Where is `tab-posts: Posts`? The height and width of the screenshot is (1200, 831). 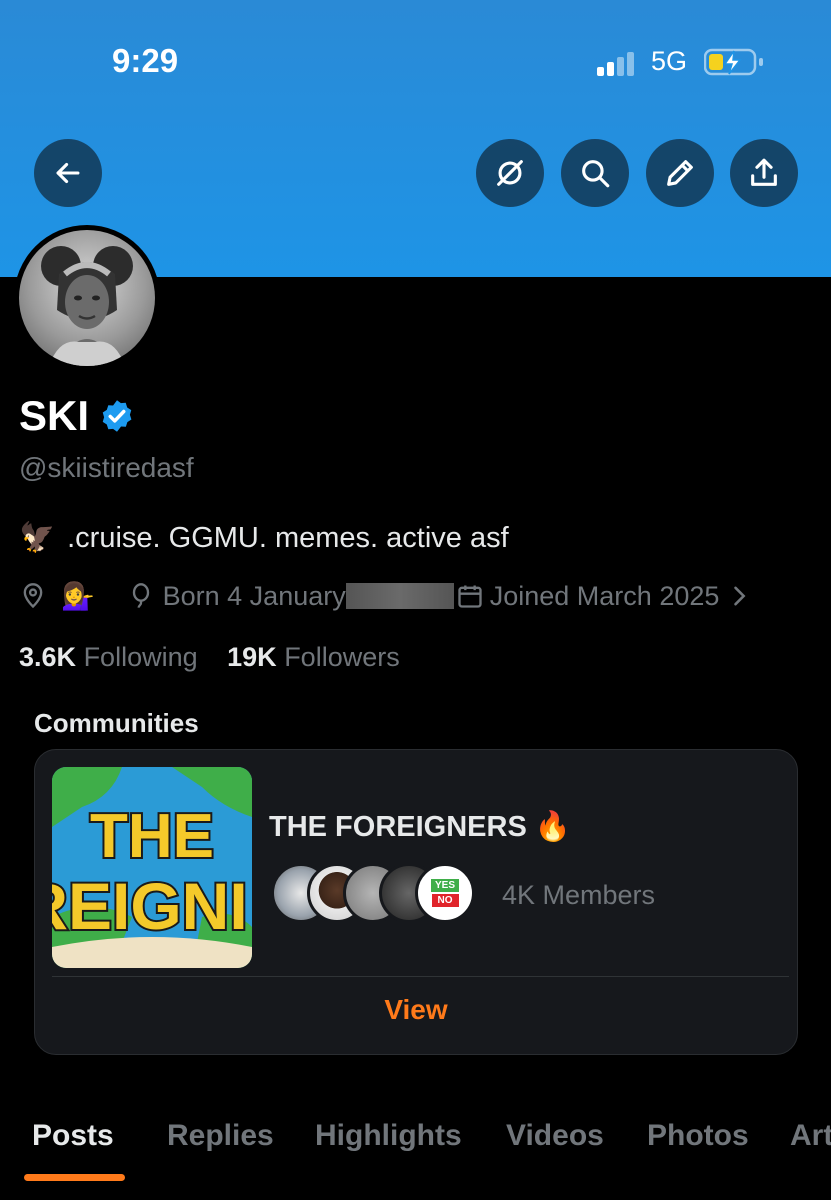 tab-posts: Posts is located at coordinates (73, 1136).